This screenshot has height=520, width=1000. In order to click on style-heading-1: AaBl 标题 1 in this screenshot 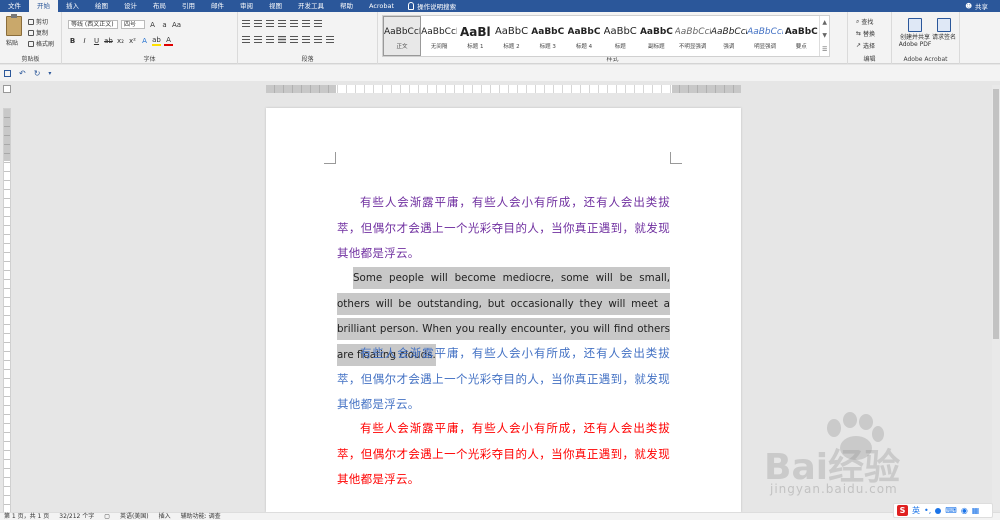, I will do `click(475, 36)`.